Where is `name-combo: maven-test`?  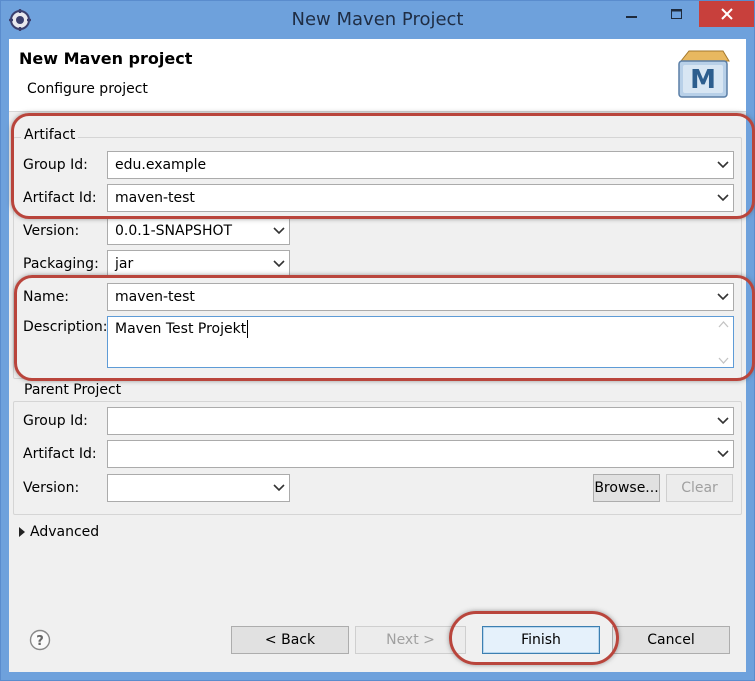
name-combo: maven-test is located at coordinates (420, 297).